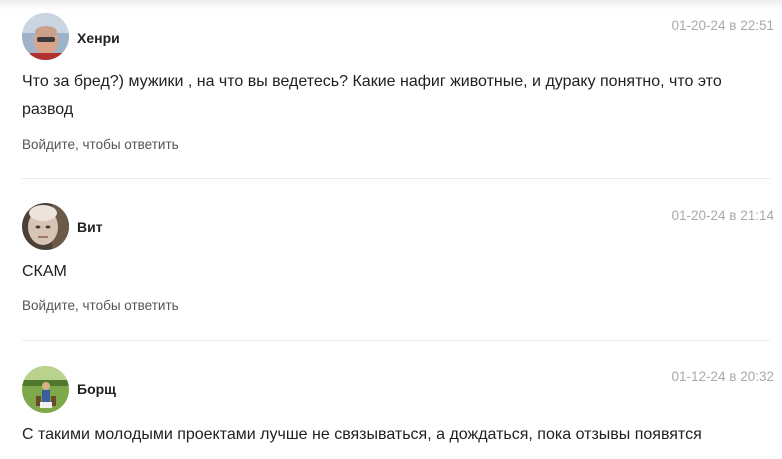 The height and width of the screenshot is (459, 782). I want to click on header-shadow, so click(391, 5).